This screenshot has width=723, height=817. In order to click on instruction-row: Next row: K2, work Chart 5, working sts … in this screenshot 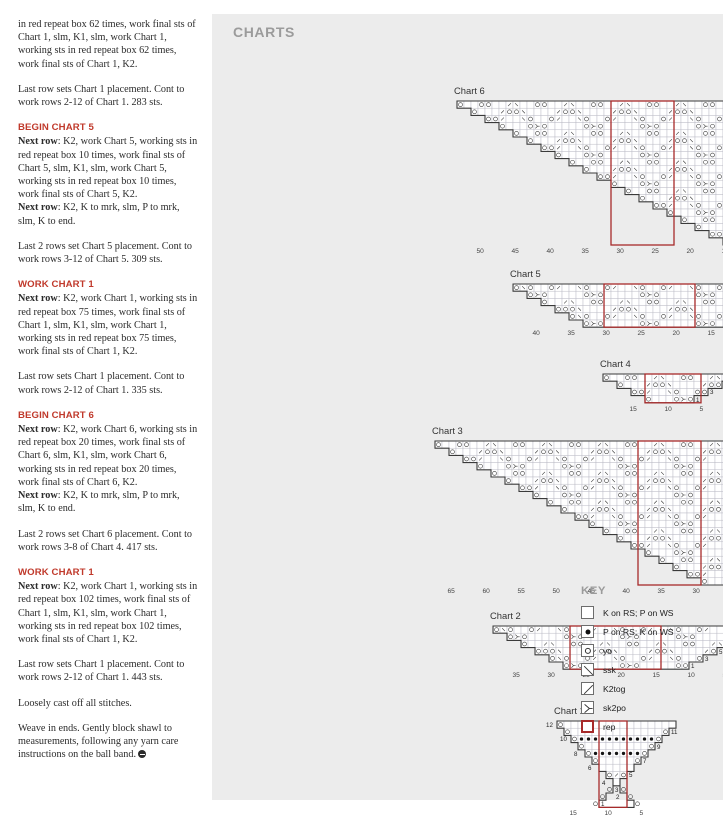, I will do `click(108, 168)`.